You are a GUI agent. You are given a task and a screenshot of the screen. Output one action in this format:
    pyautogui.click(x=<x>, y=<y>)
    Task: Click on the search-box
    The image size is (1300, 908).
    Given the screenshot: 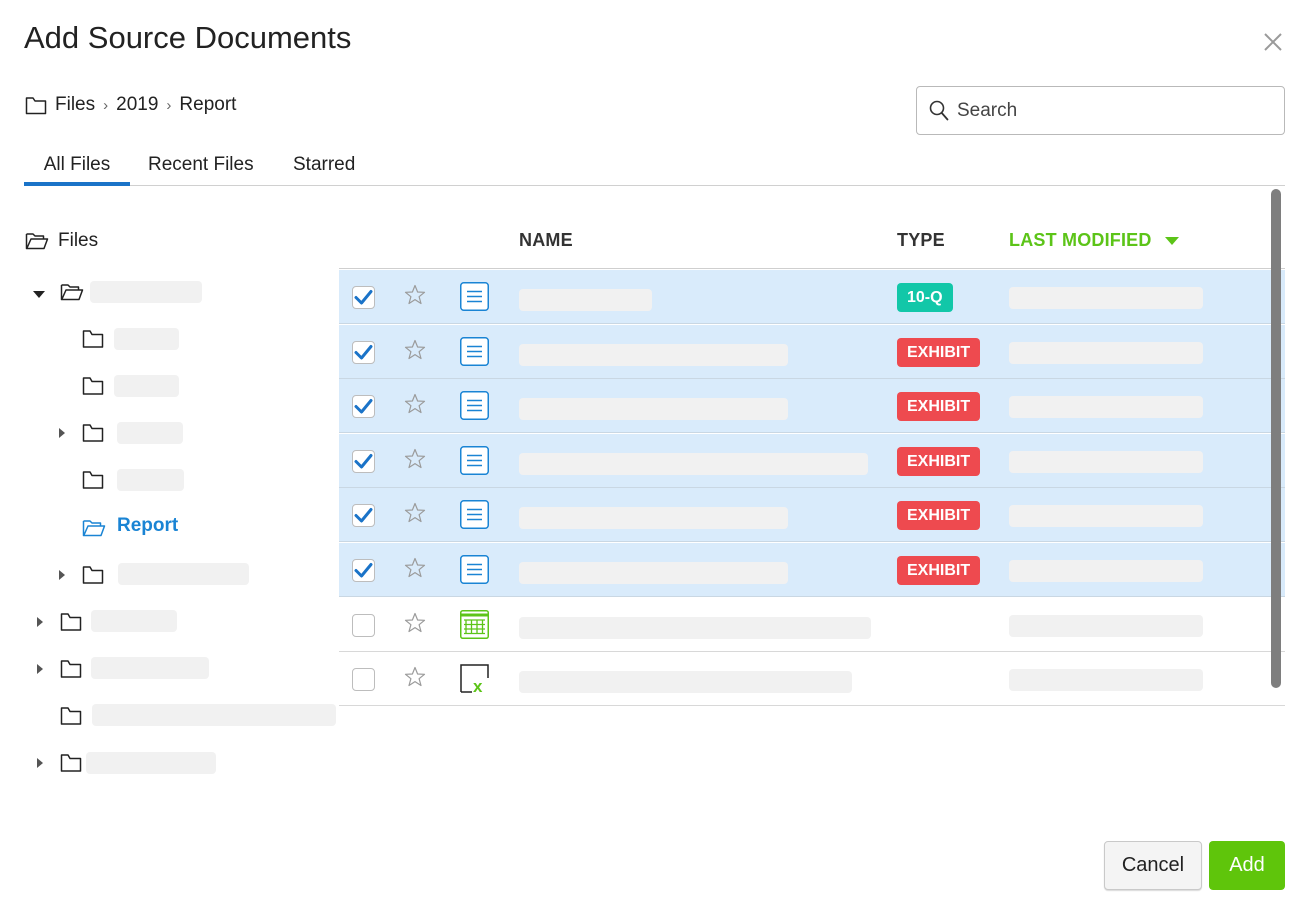 What is the action you would take?
    pyautogui.click(x=1100, y=110)
    